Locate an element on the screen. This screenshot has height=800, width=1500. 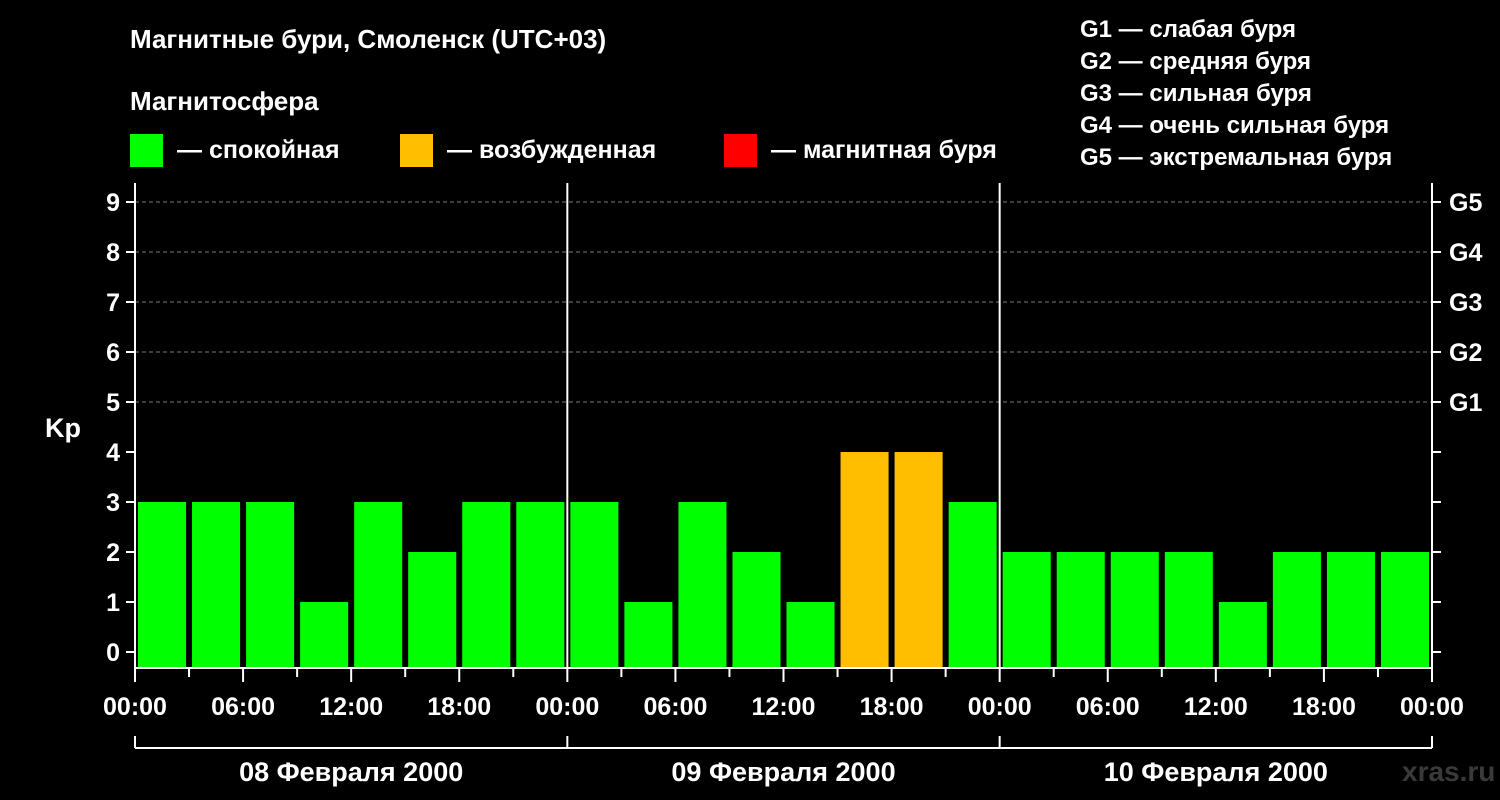
g-level-label: G1 is located at coordinates (1465, 403).